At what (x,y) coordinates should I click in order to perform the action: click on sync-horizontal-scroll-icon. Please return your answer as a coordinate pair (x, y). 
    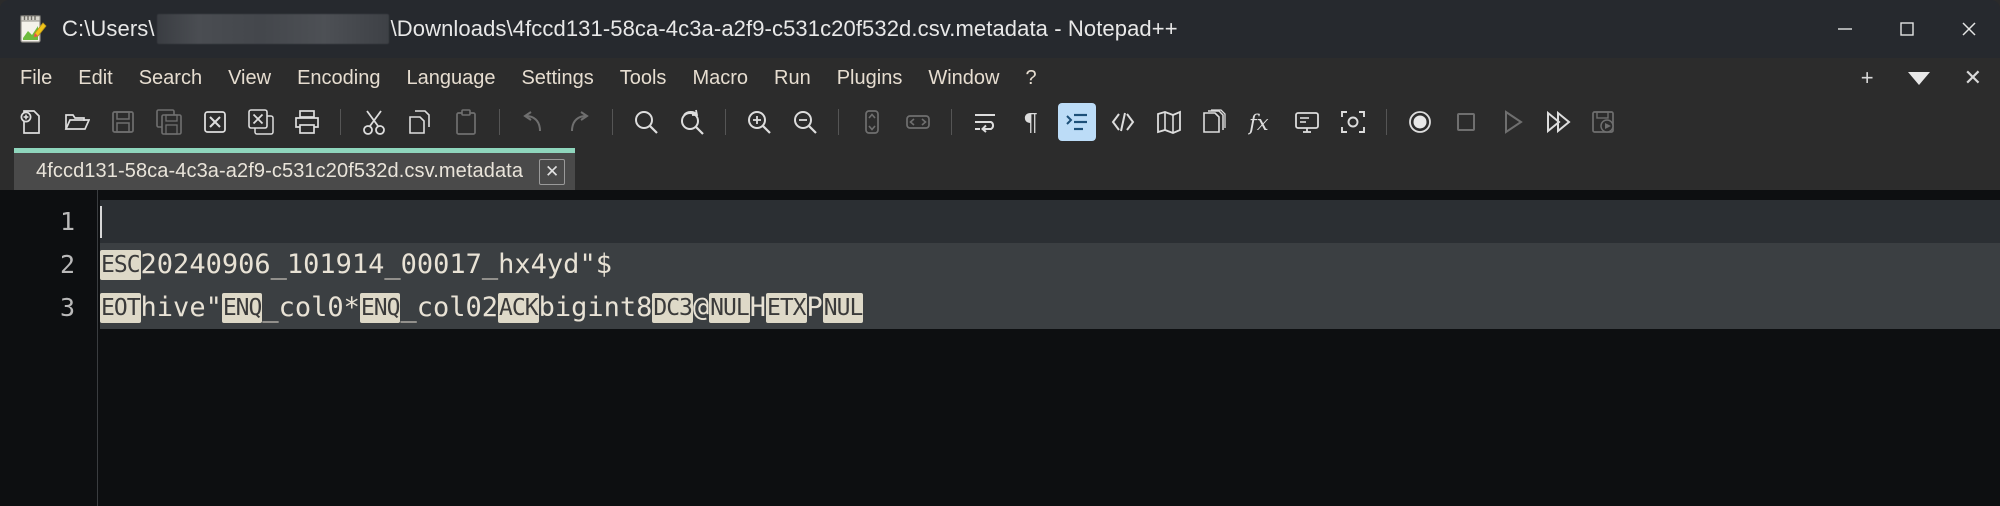
    Looking at the image, I should click on (918, 122).